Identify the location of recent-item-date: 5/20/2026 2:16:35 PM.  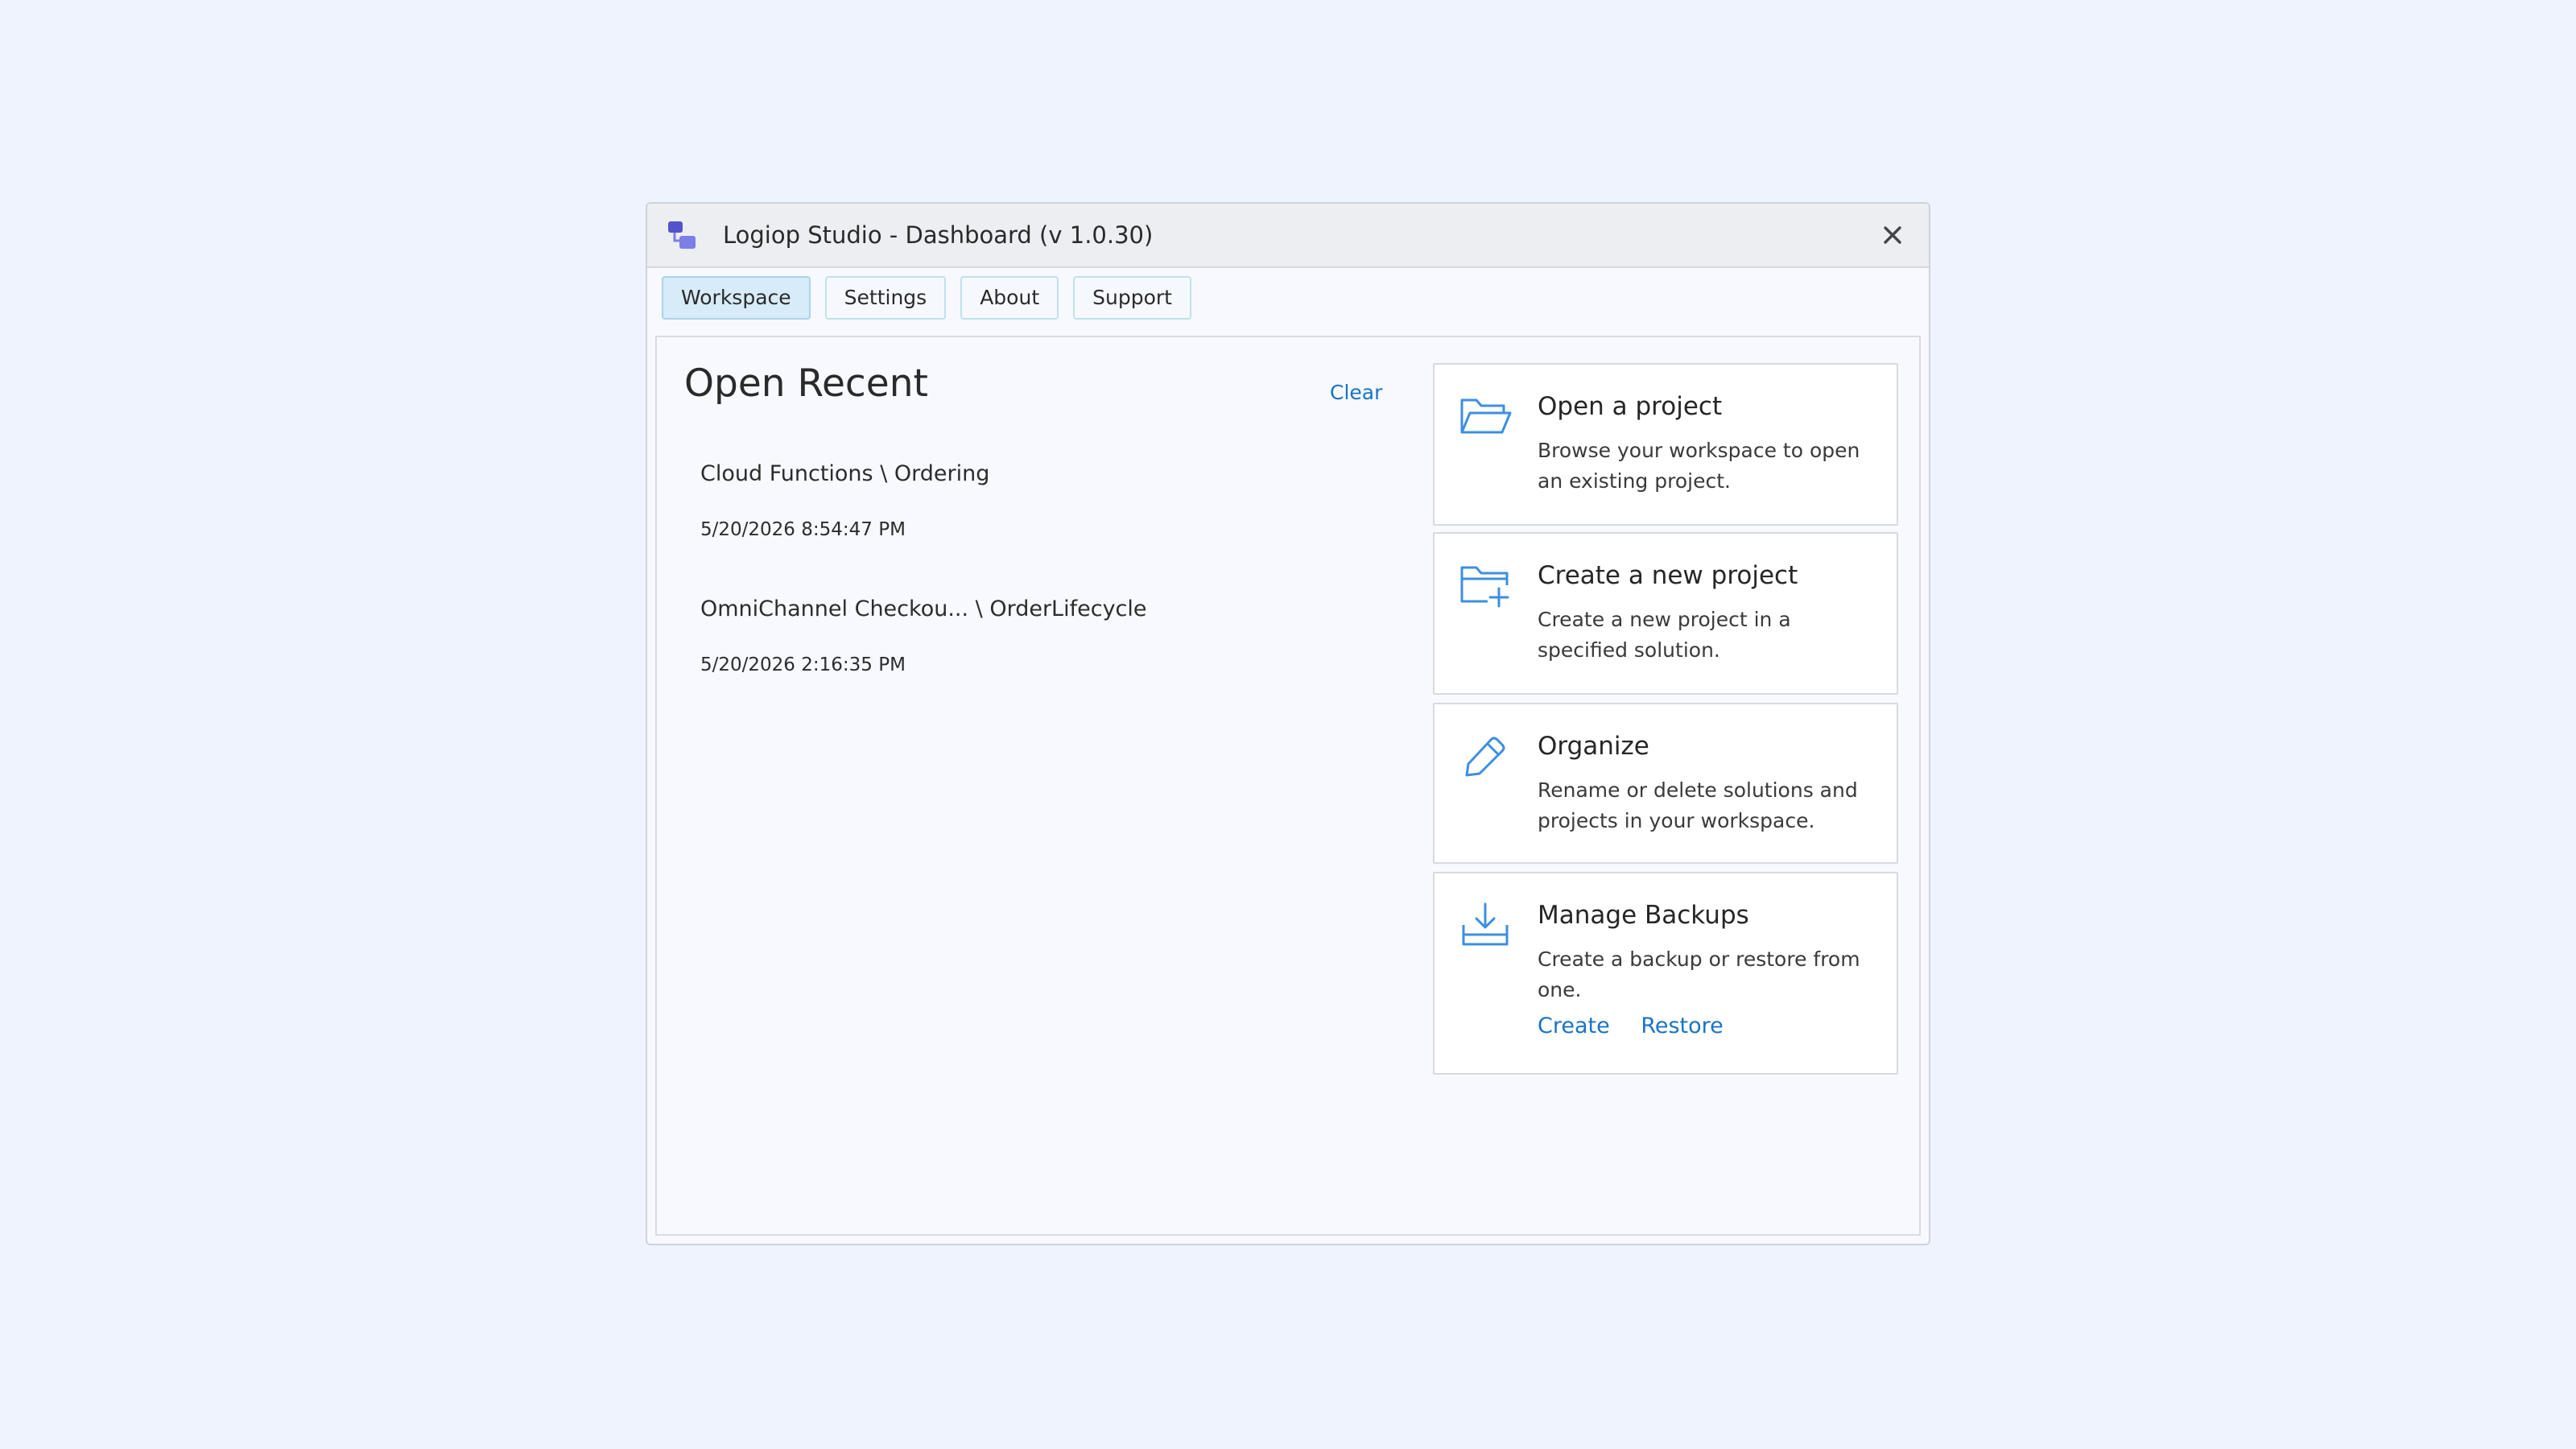
(803, 664).